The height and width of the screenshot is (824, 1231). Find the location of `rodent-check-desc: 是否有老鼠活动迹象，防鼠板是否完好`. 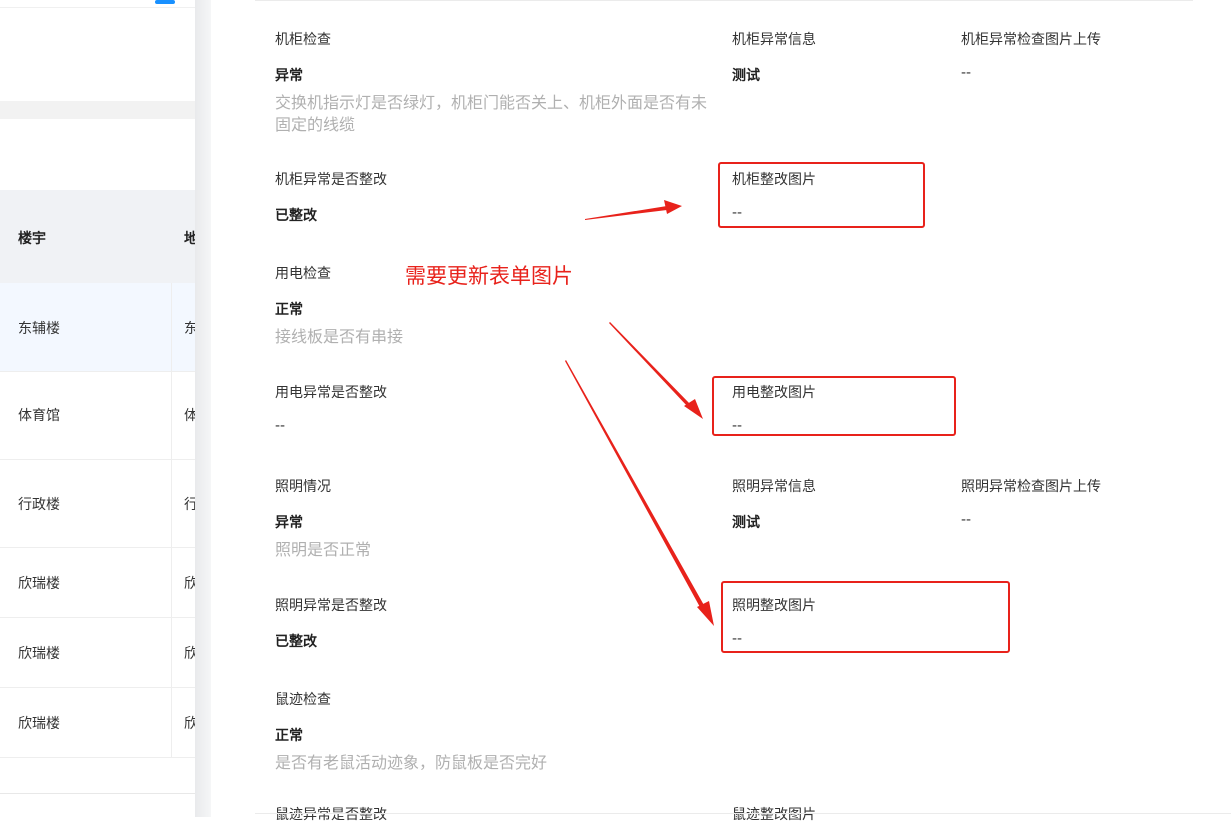

rodent-check-desc: 是否有老鼠活动迹象，防鼠板是否完好 is located at coordinates (411, 762).